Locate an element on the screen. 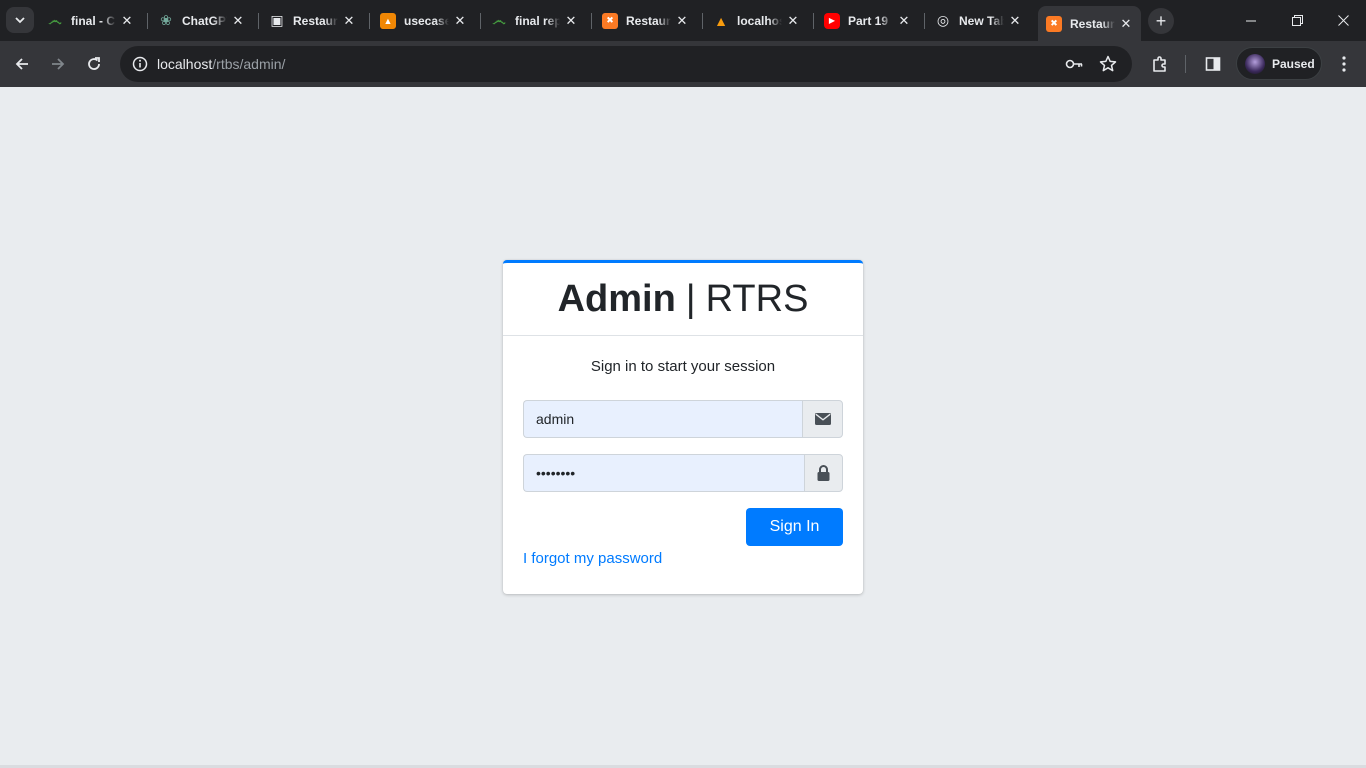 The width and height of the screenshot is (1366, 768). browser-tab: ෴ final report ✕ is located at coordinates (534, 20).